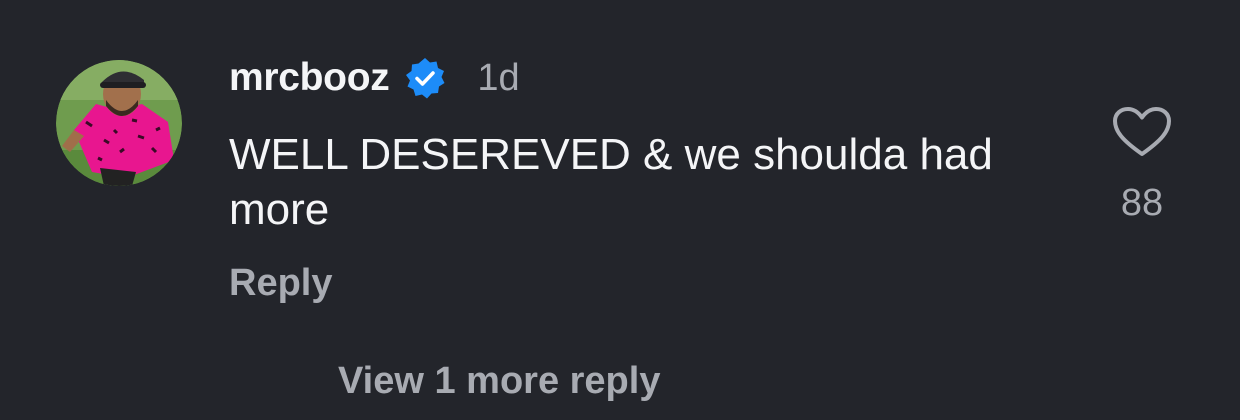 Image resolution: width=1240 pixels, height=420 pixels. I want to click on like-count: 88, so click(1142, 203).